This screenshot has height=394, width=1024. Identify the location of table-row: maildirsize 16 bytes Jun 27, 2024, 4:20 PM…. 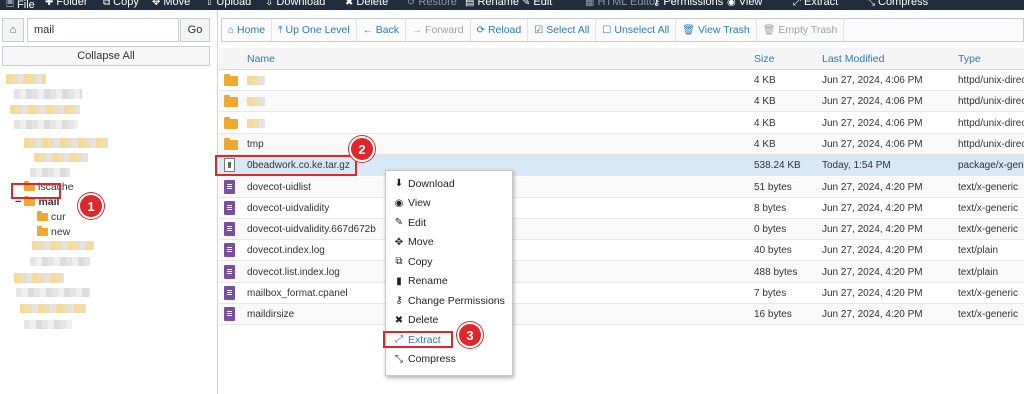
(621, 315).